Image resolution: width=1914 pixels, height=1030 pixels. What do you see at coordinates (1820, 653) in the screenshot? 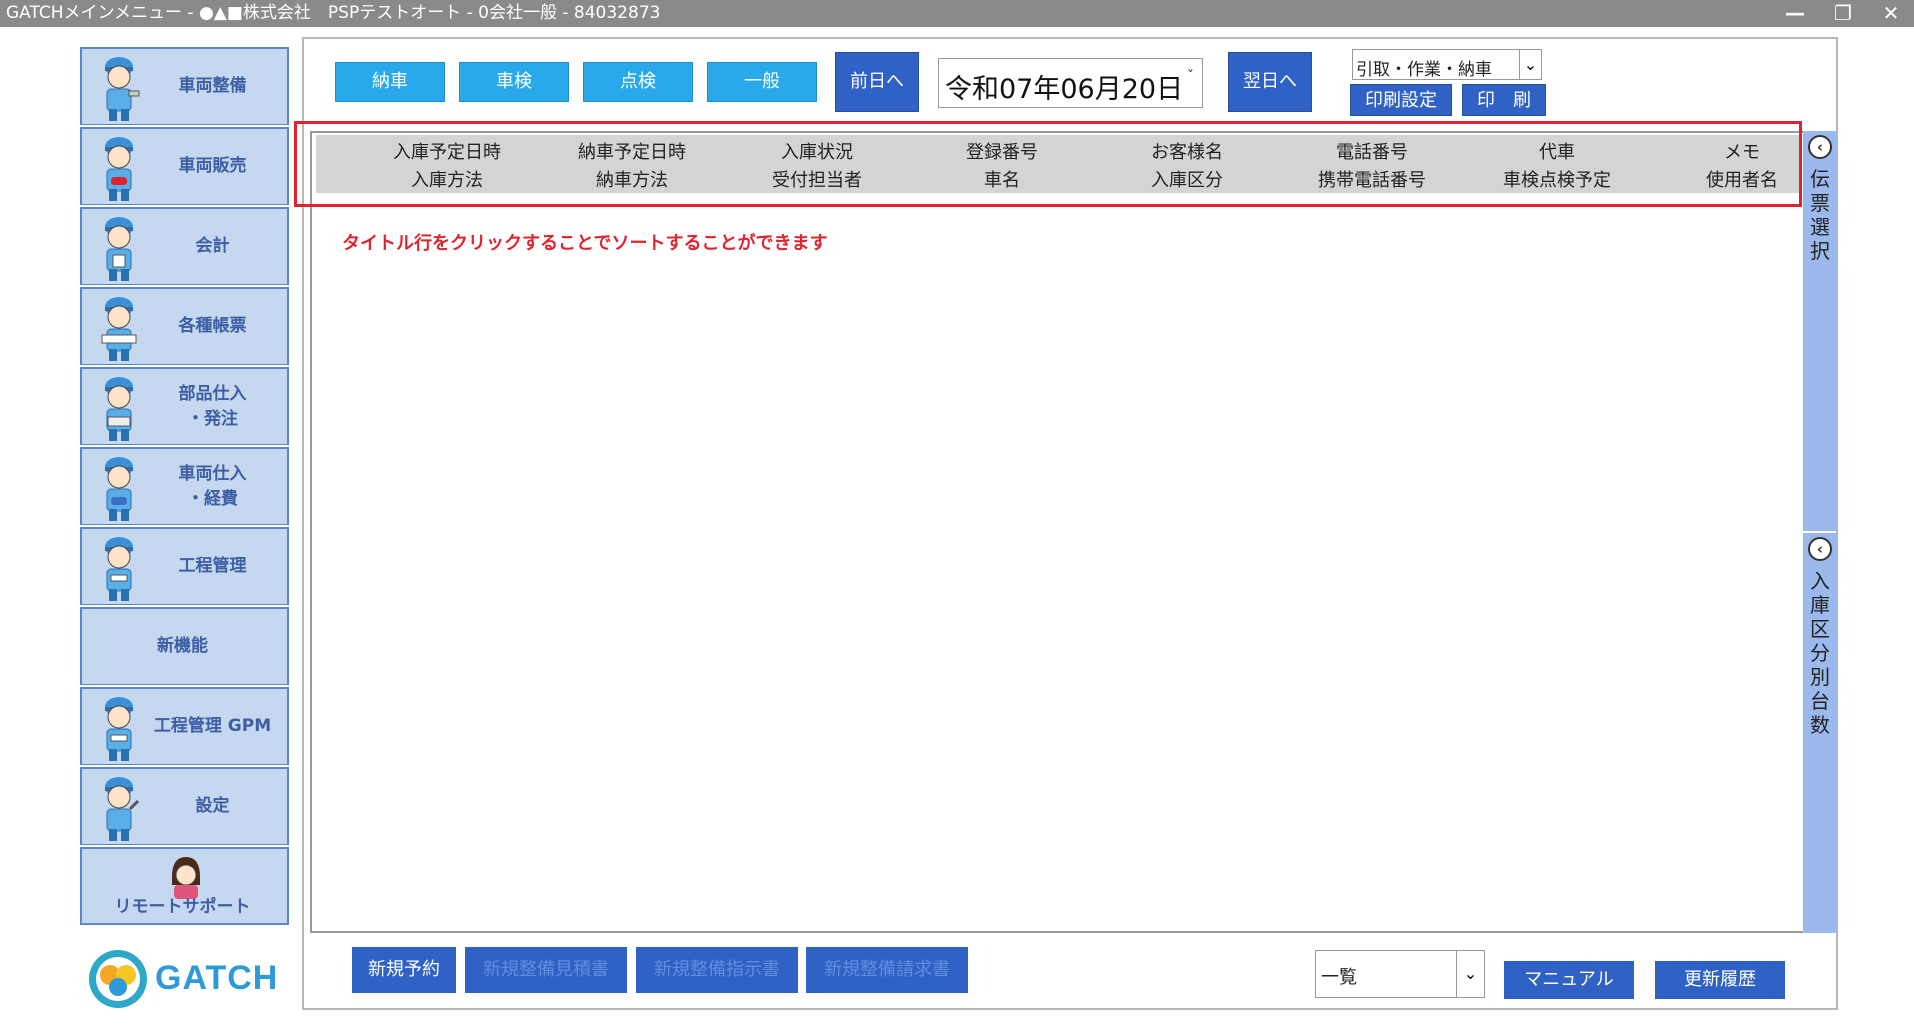
I see `tab-label: 入庫区分別台数` at bounding box center [1820, 653].